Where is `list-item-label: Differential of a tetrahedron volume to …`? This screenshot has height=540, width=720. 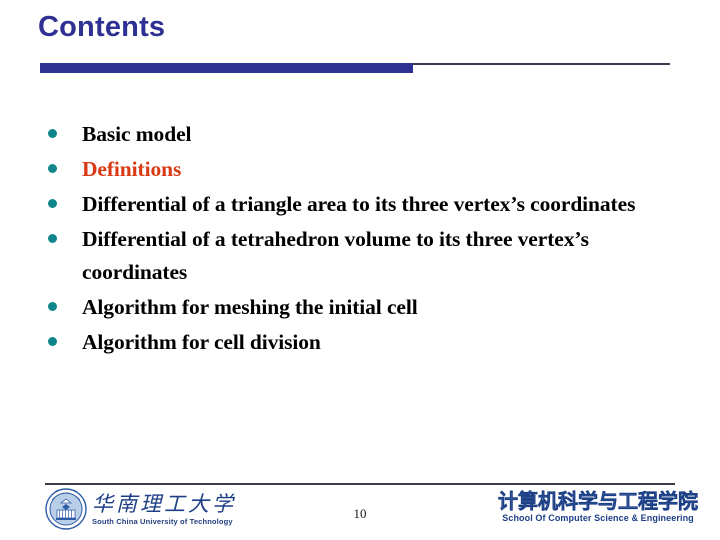
list-item-label: Differential of a tetrahedron volume to … is located at coordinates (335, 255).